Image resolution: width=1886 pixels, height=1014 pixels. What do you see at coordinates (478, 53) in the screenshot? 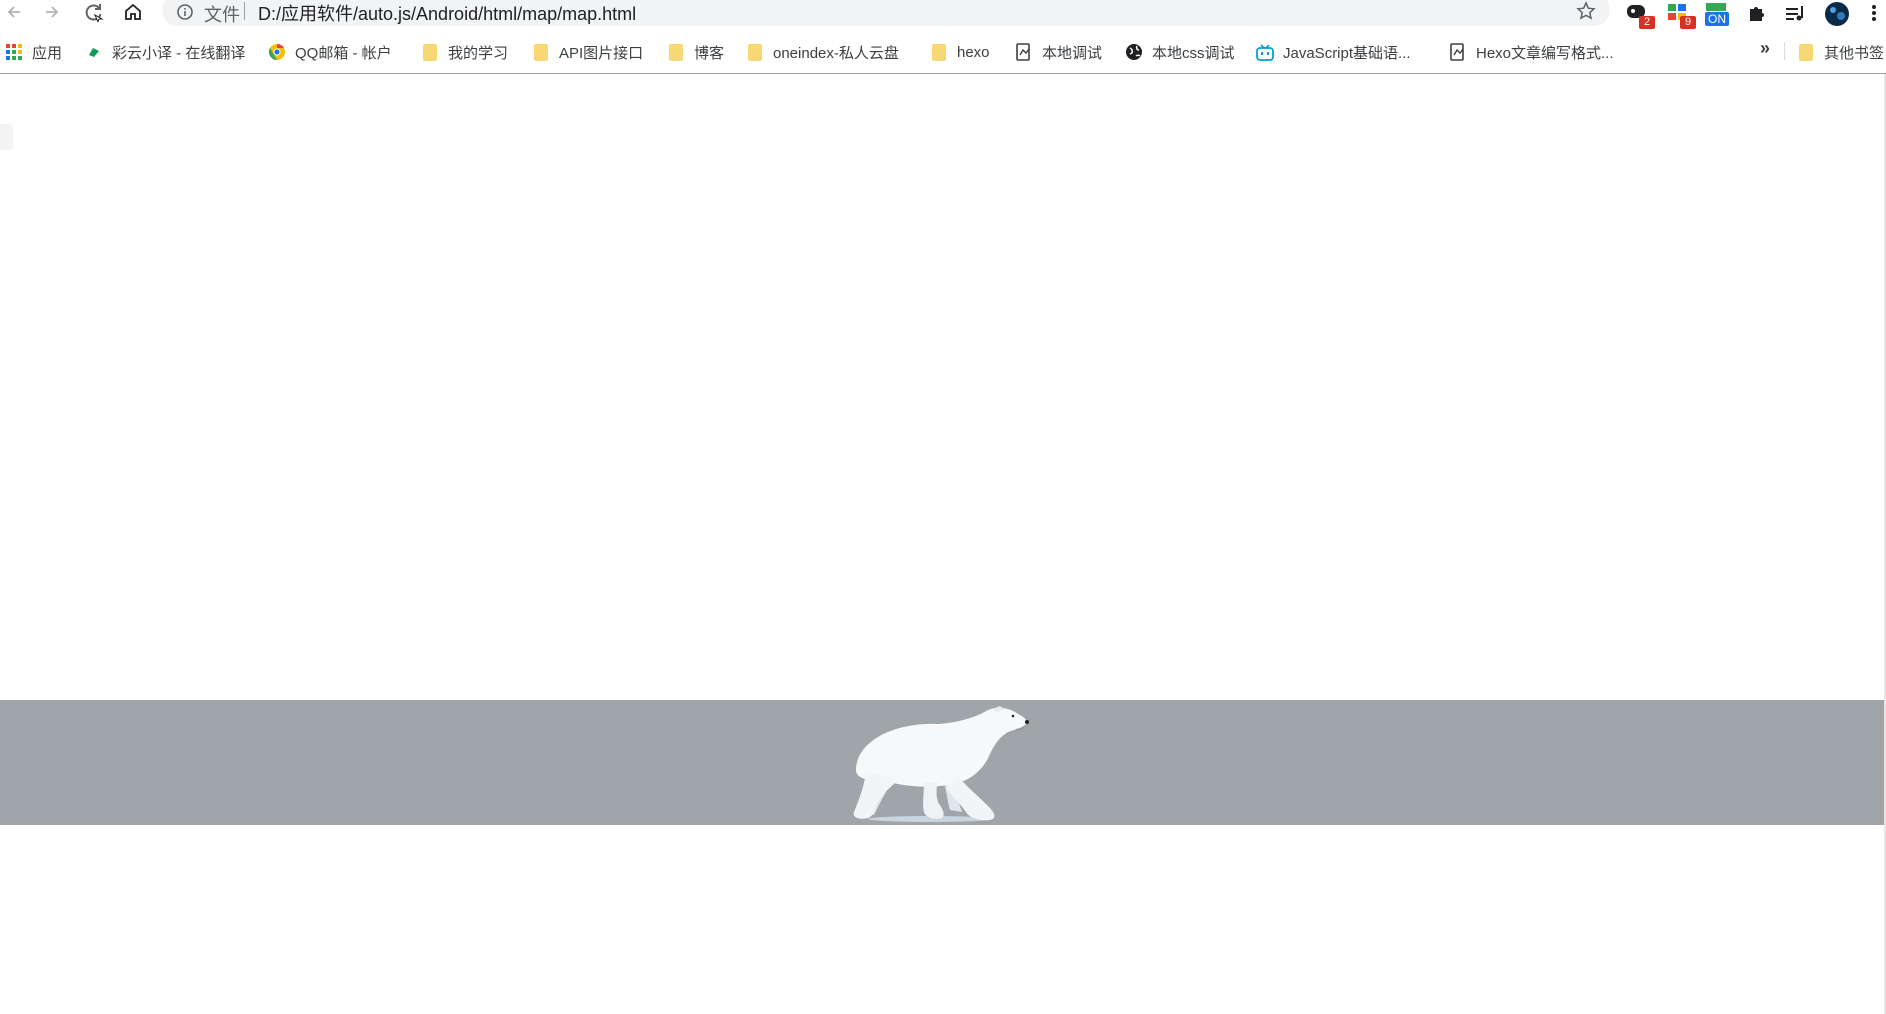
I see `bookmark-label: 我的学习` at bounding box center [478, 53].